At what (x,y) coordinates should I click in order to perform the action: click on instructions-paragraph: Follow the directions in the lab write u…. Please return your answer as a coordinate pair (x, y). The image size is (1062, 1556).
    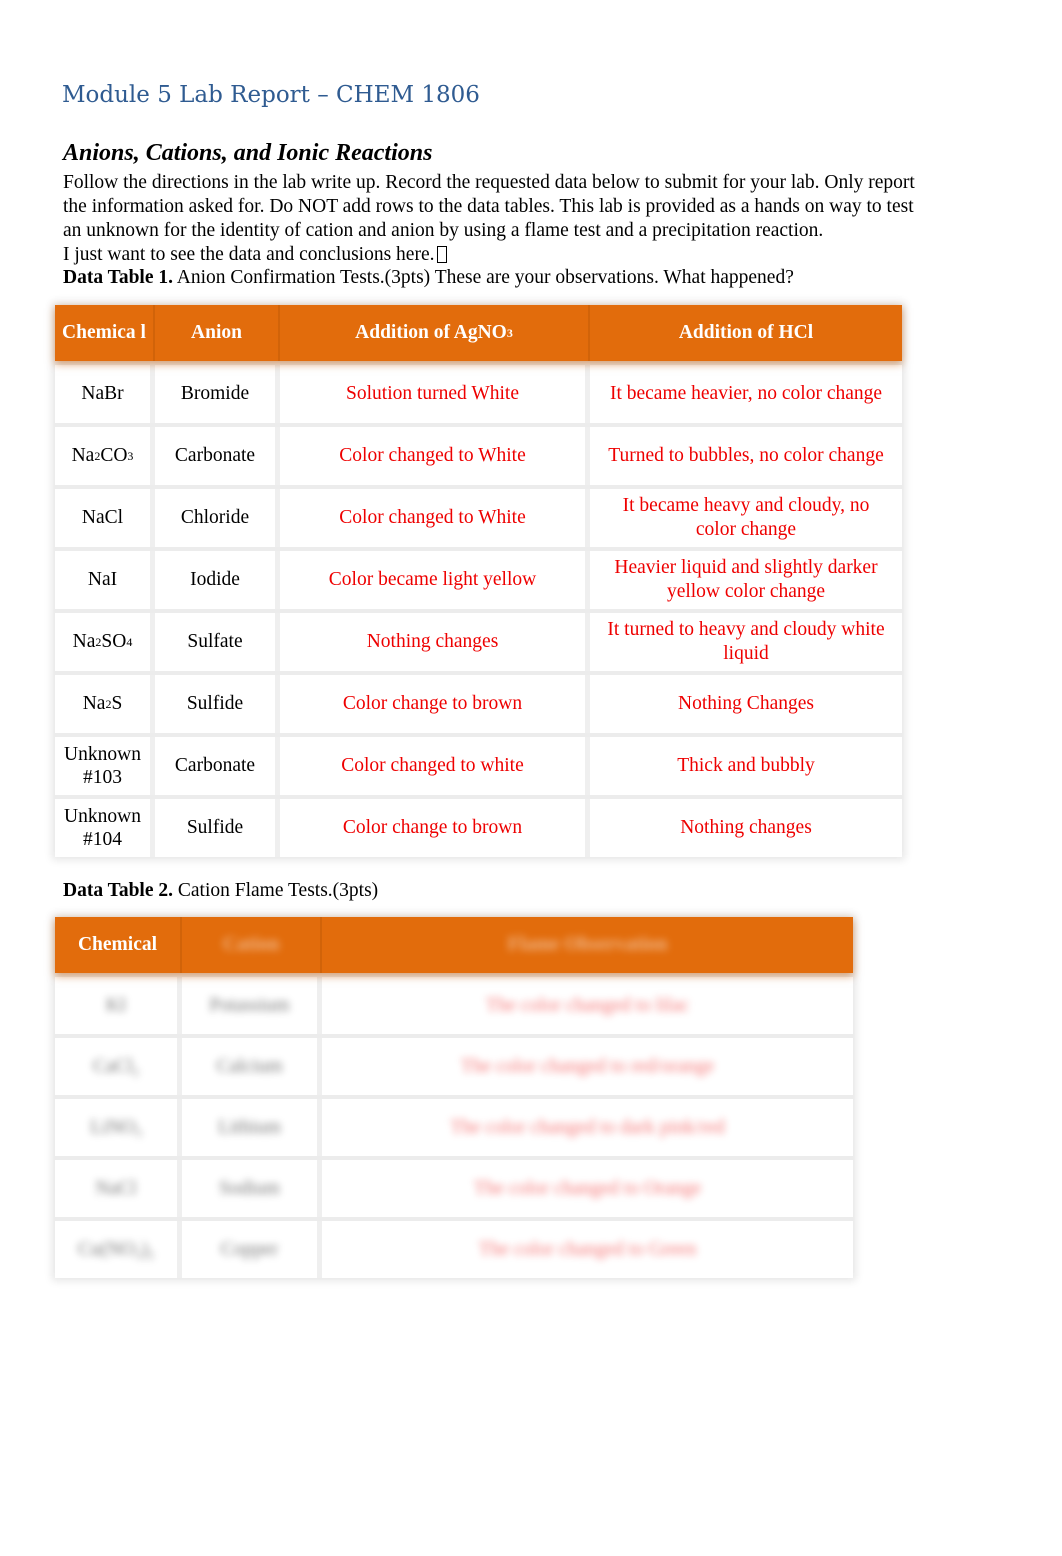
    Looking at the image, I should click on (528, 219).